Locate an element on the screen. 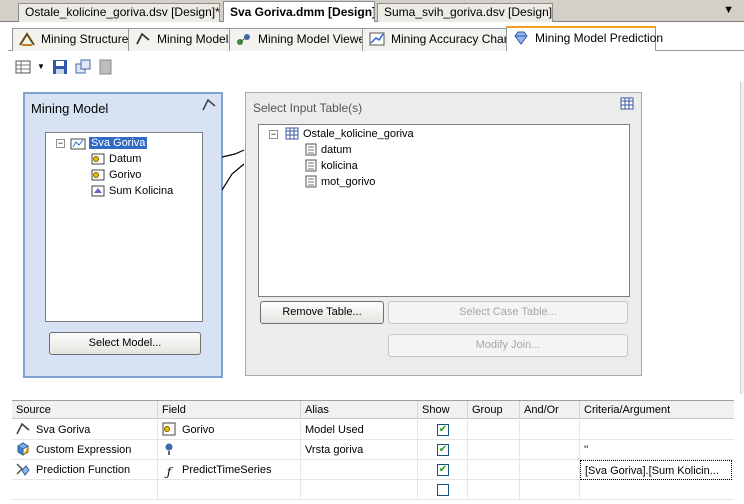 The width and height of the screenshot is (744, 504). view-dropdown-icon: ▼ is located at coordinates (41, 66).